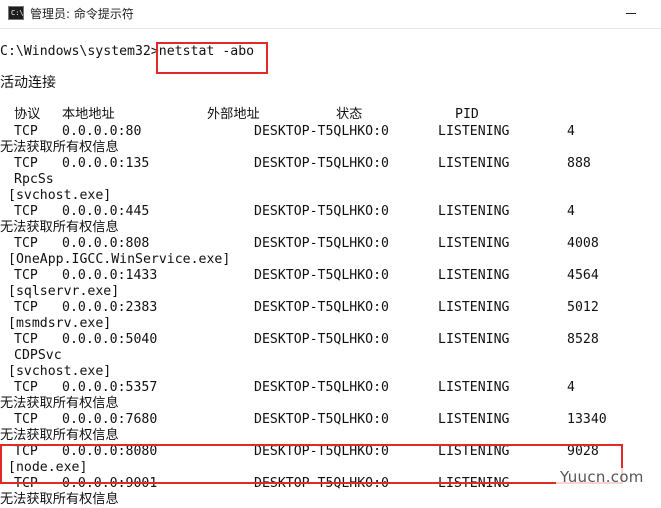 This screenshot has width=661, height=508. Describe the element at coordinates (106, 211) in the screenshot. I see `local-address-cell: 0.0.0.0:445` at that location.